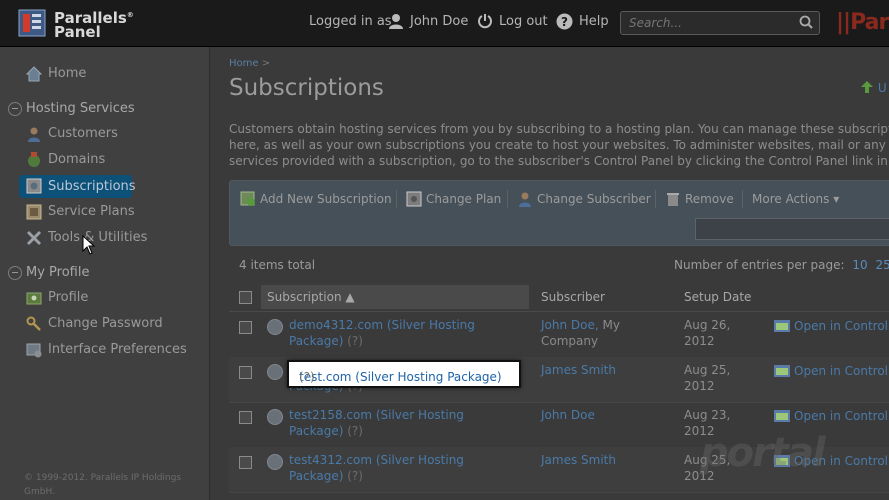 The image size is (889, 500). Describe the element at coordinates (882, 265) in the screenshot. I see `per-page-25: 25` at that location.